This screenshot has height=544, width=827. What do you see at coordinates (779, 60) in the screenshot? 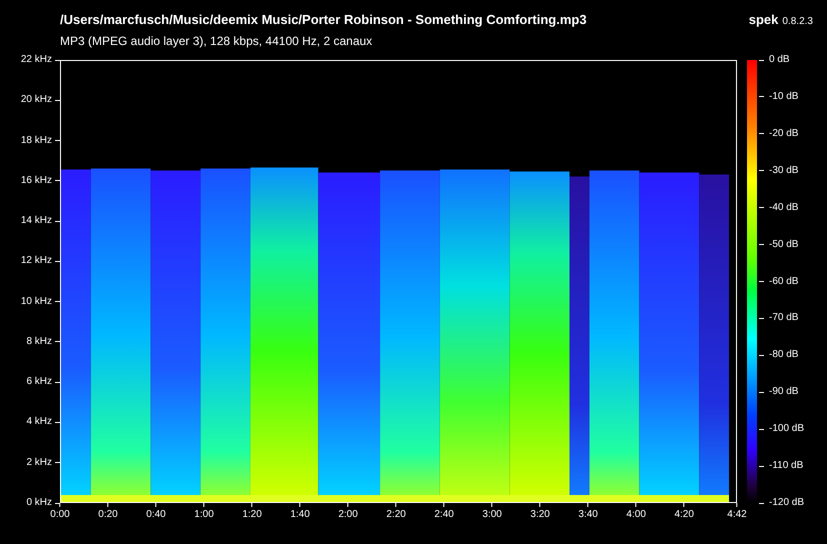
I see `decibel-tick-label: 0 dB` at bounding box center [779, 60].